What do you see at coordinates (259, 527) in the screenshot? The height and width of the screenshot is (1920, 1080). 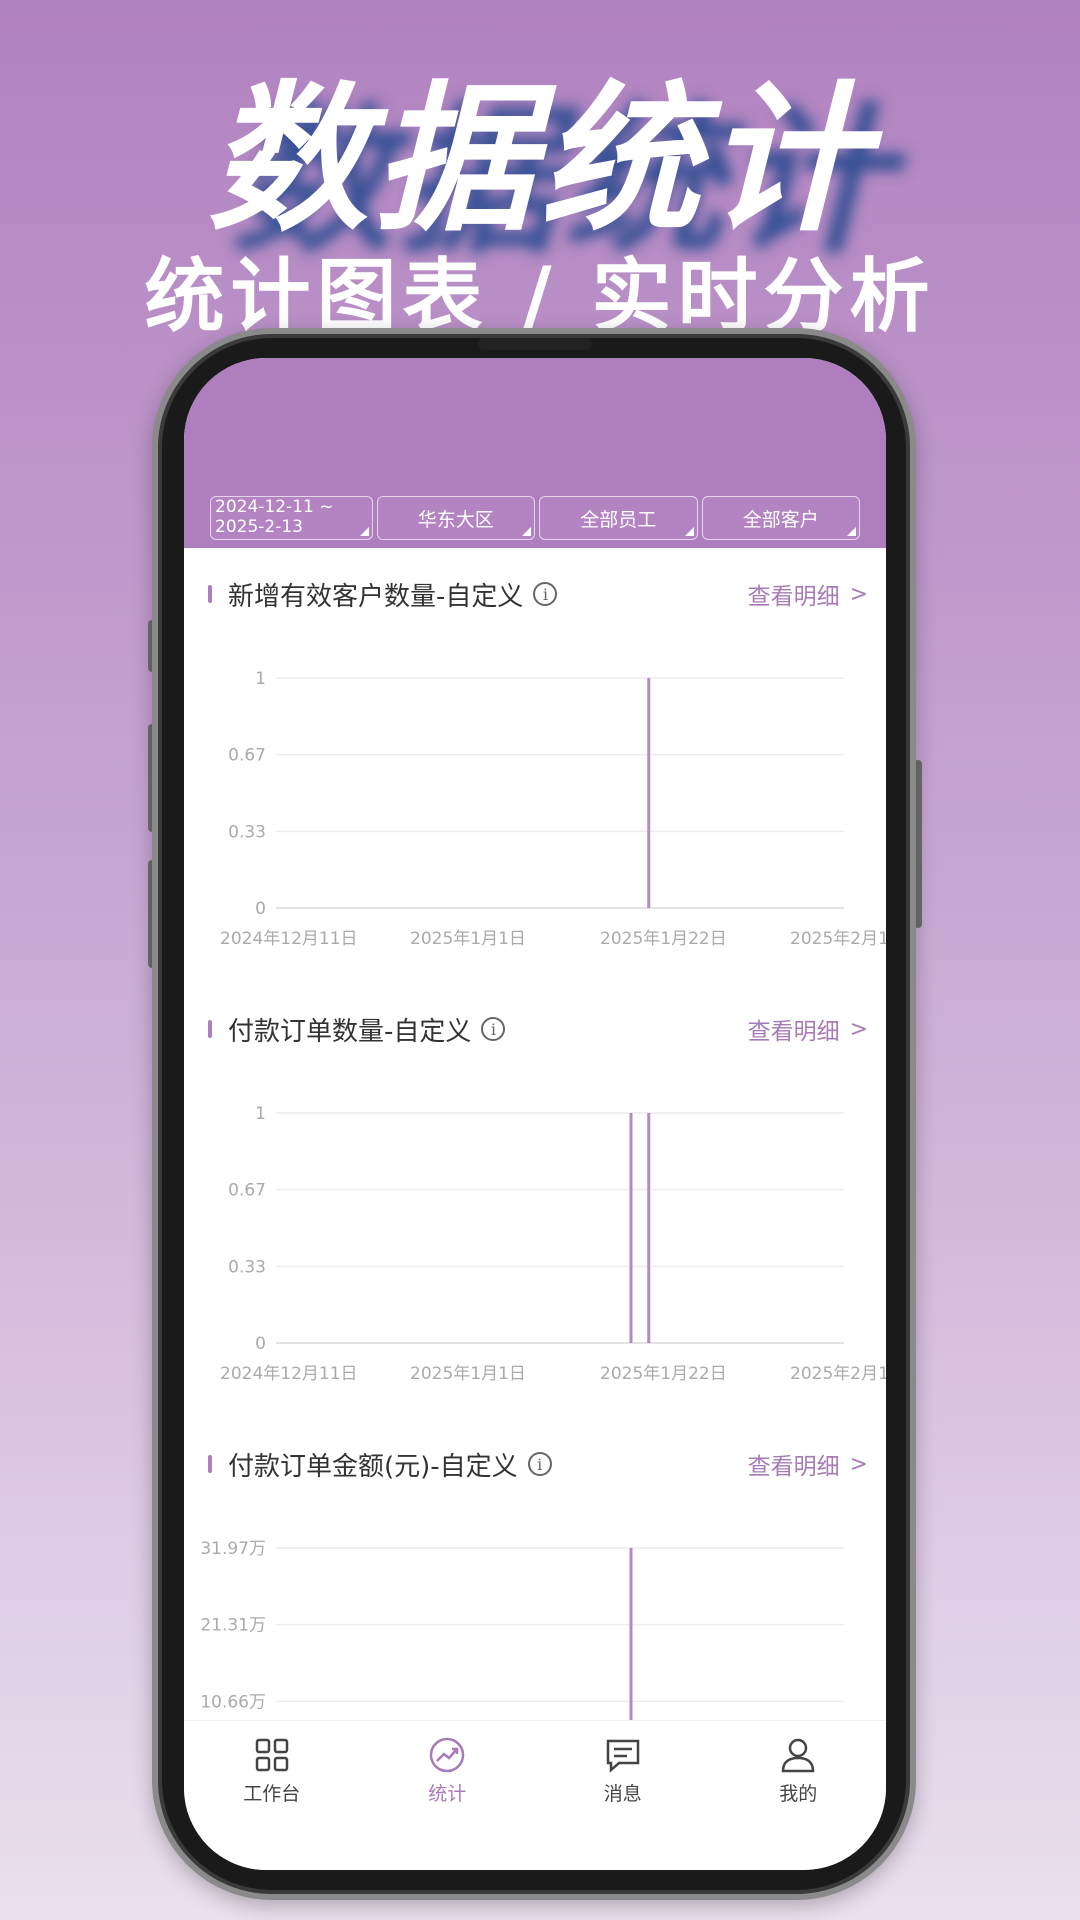 I see `date-range-end: 2025-2-13` at bounding box center [259, 527].